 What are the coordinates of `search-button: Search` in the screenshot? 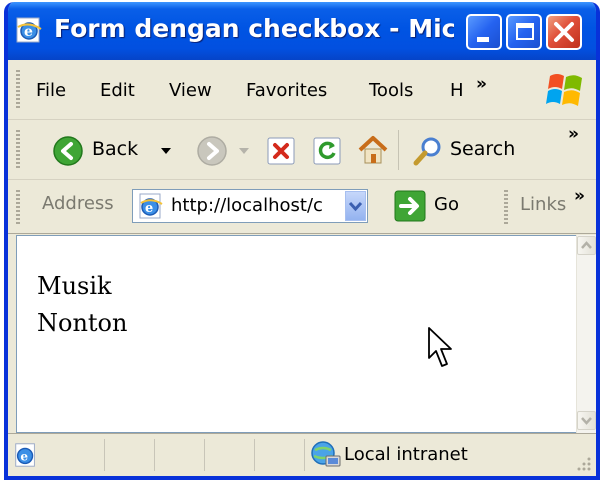 It's located at (473, 151).